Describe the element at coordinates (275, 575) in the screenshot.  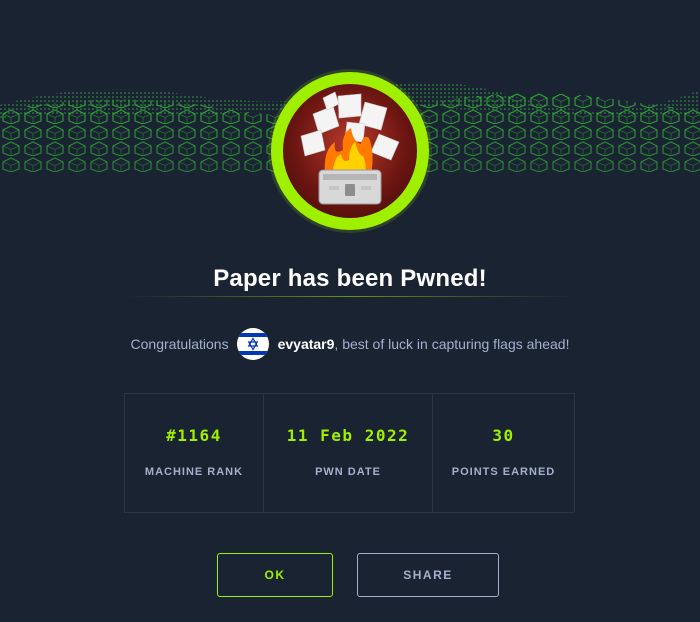
I see `ok-button: OK` at that location.